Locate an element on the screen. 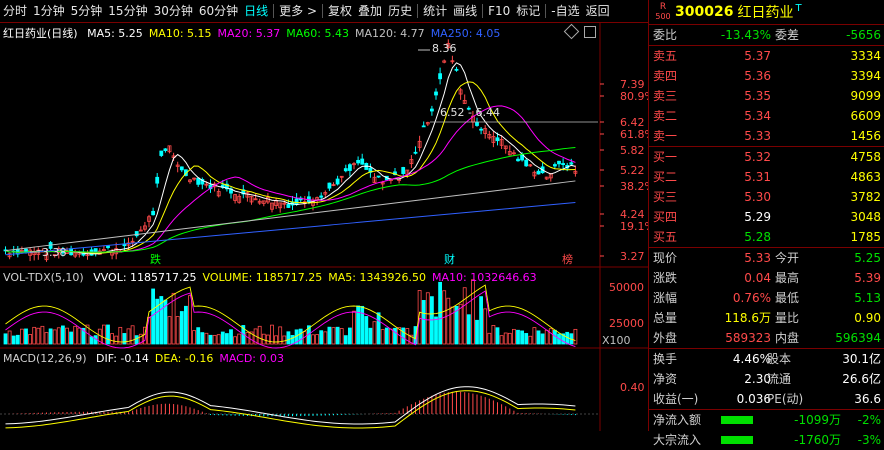 The width and height of the screenshot is (884, 450). bid-price: 5.30 is located at coordinates (757, 197).